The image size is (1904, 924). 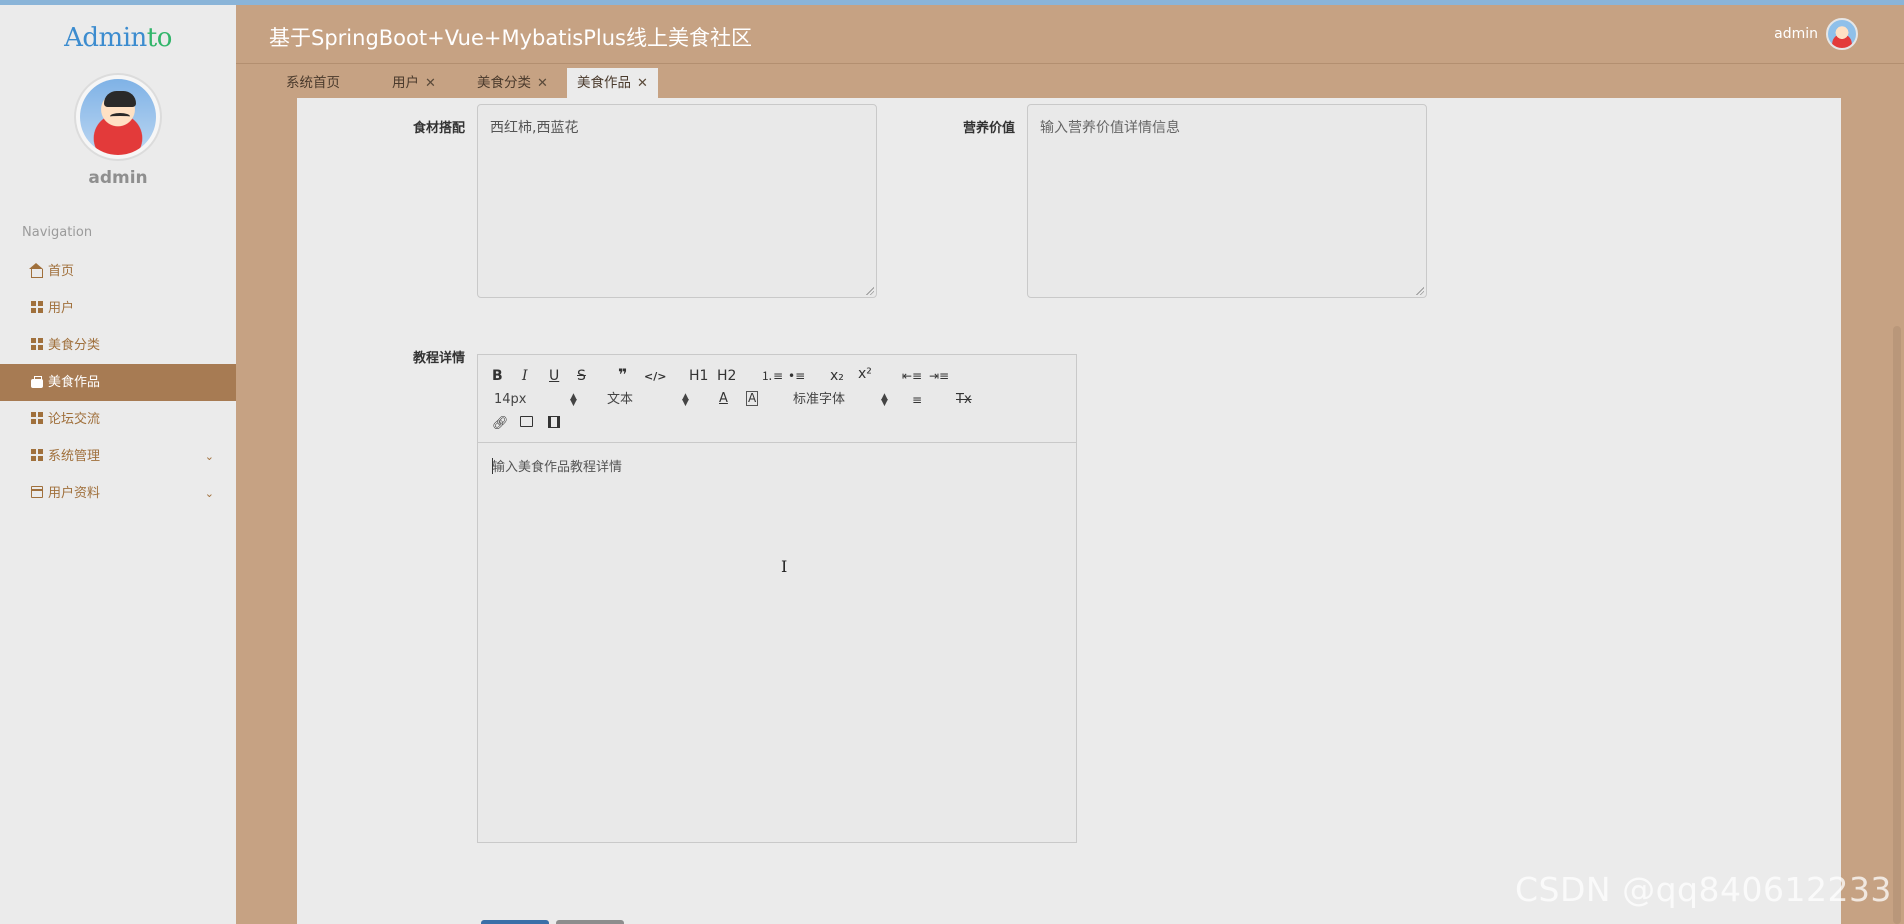 I want to click on sidebar-item-users: 用户, so click(x=118, y=308).